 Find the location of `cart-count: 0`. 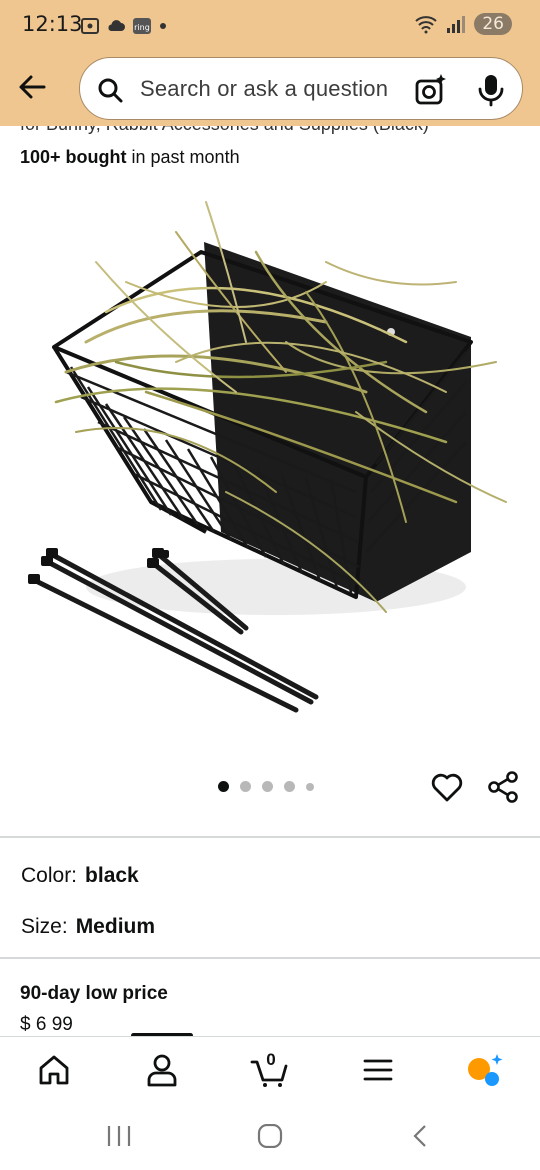

cart-count: 0 is located at coordinates (271, 1059).